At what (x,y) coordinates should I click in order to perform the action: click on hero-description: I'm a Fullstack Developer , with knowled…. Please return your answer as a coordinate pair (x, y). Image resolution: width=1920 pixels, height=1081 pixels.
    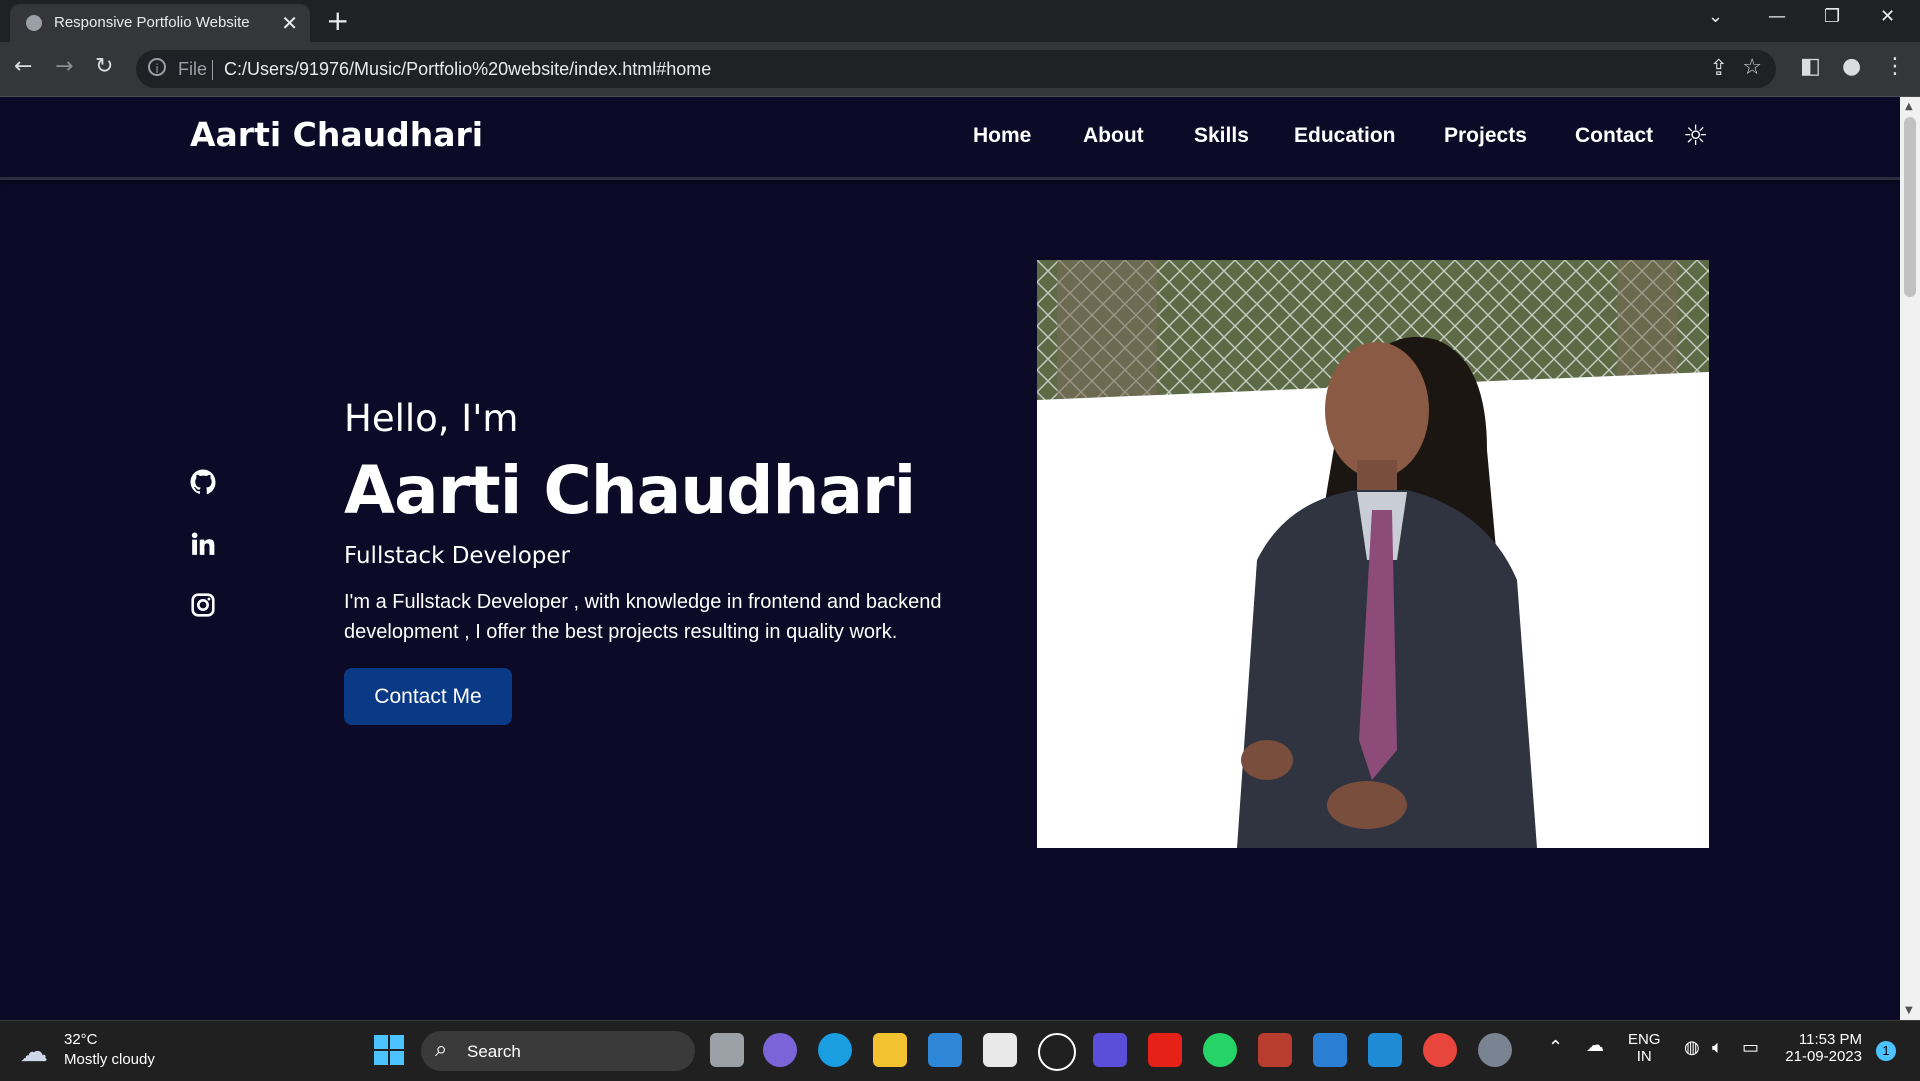
    Looking at the image, I should click on (643, 617).